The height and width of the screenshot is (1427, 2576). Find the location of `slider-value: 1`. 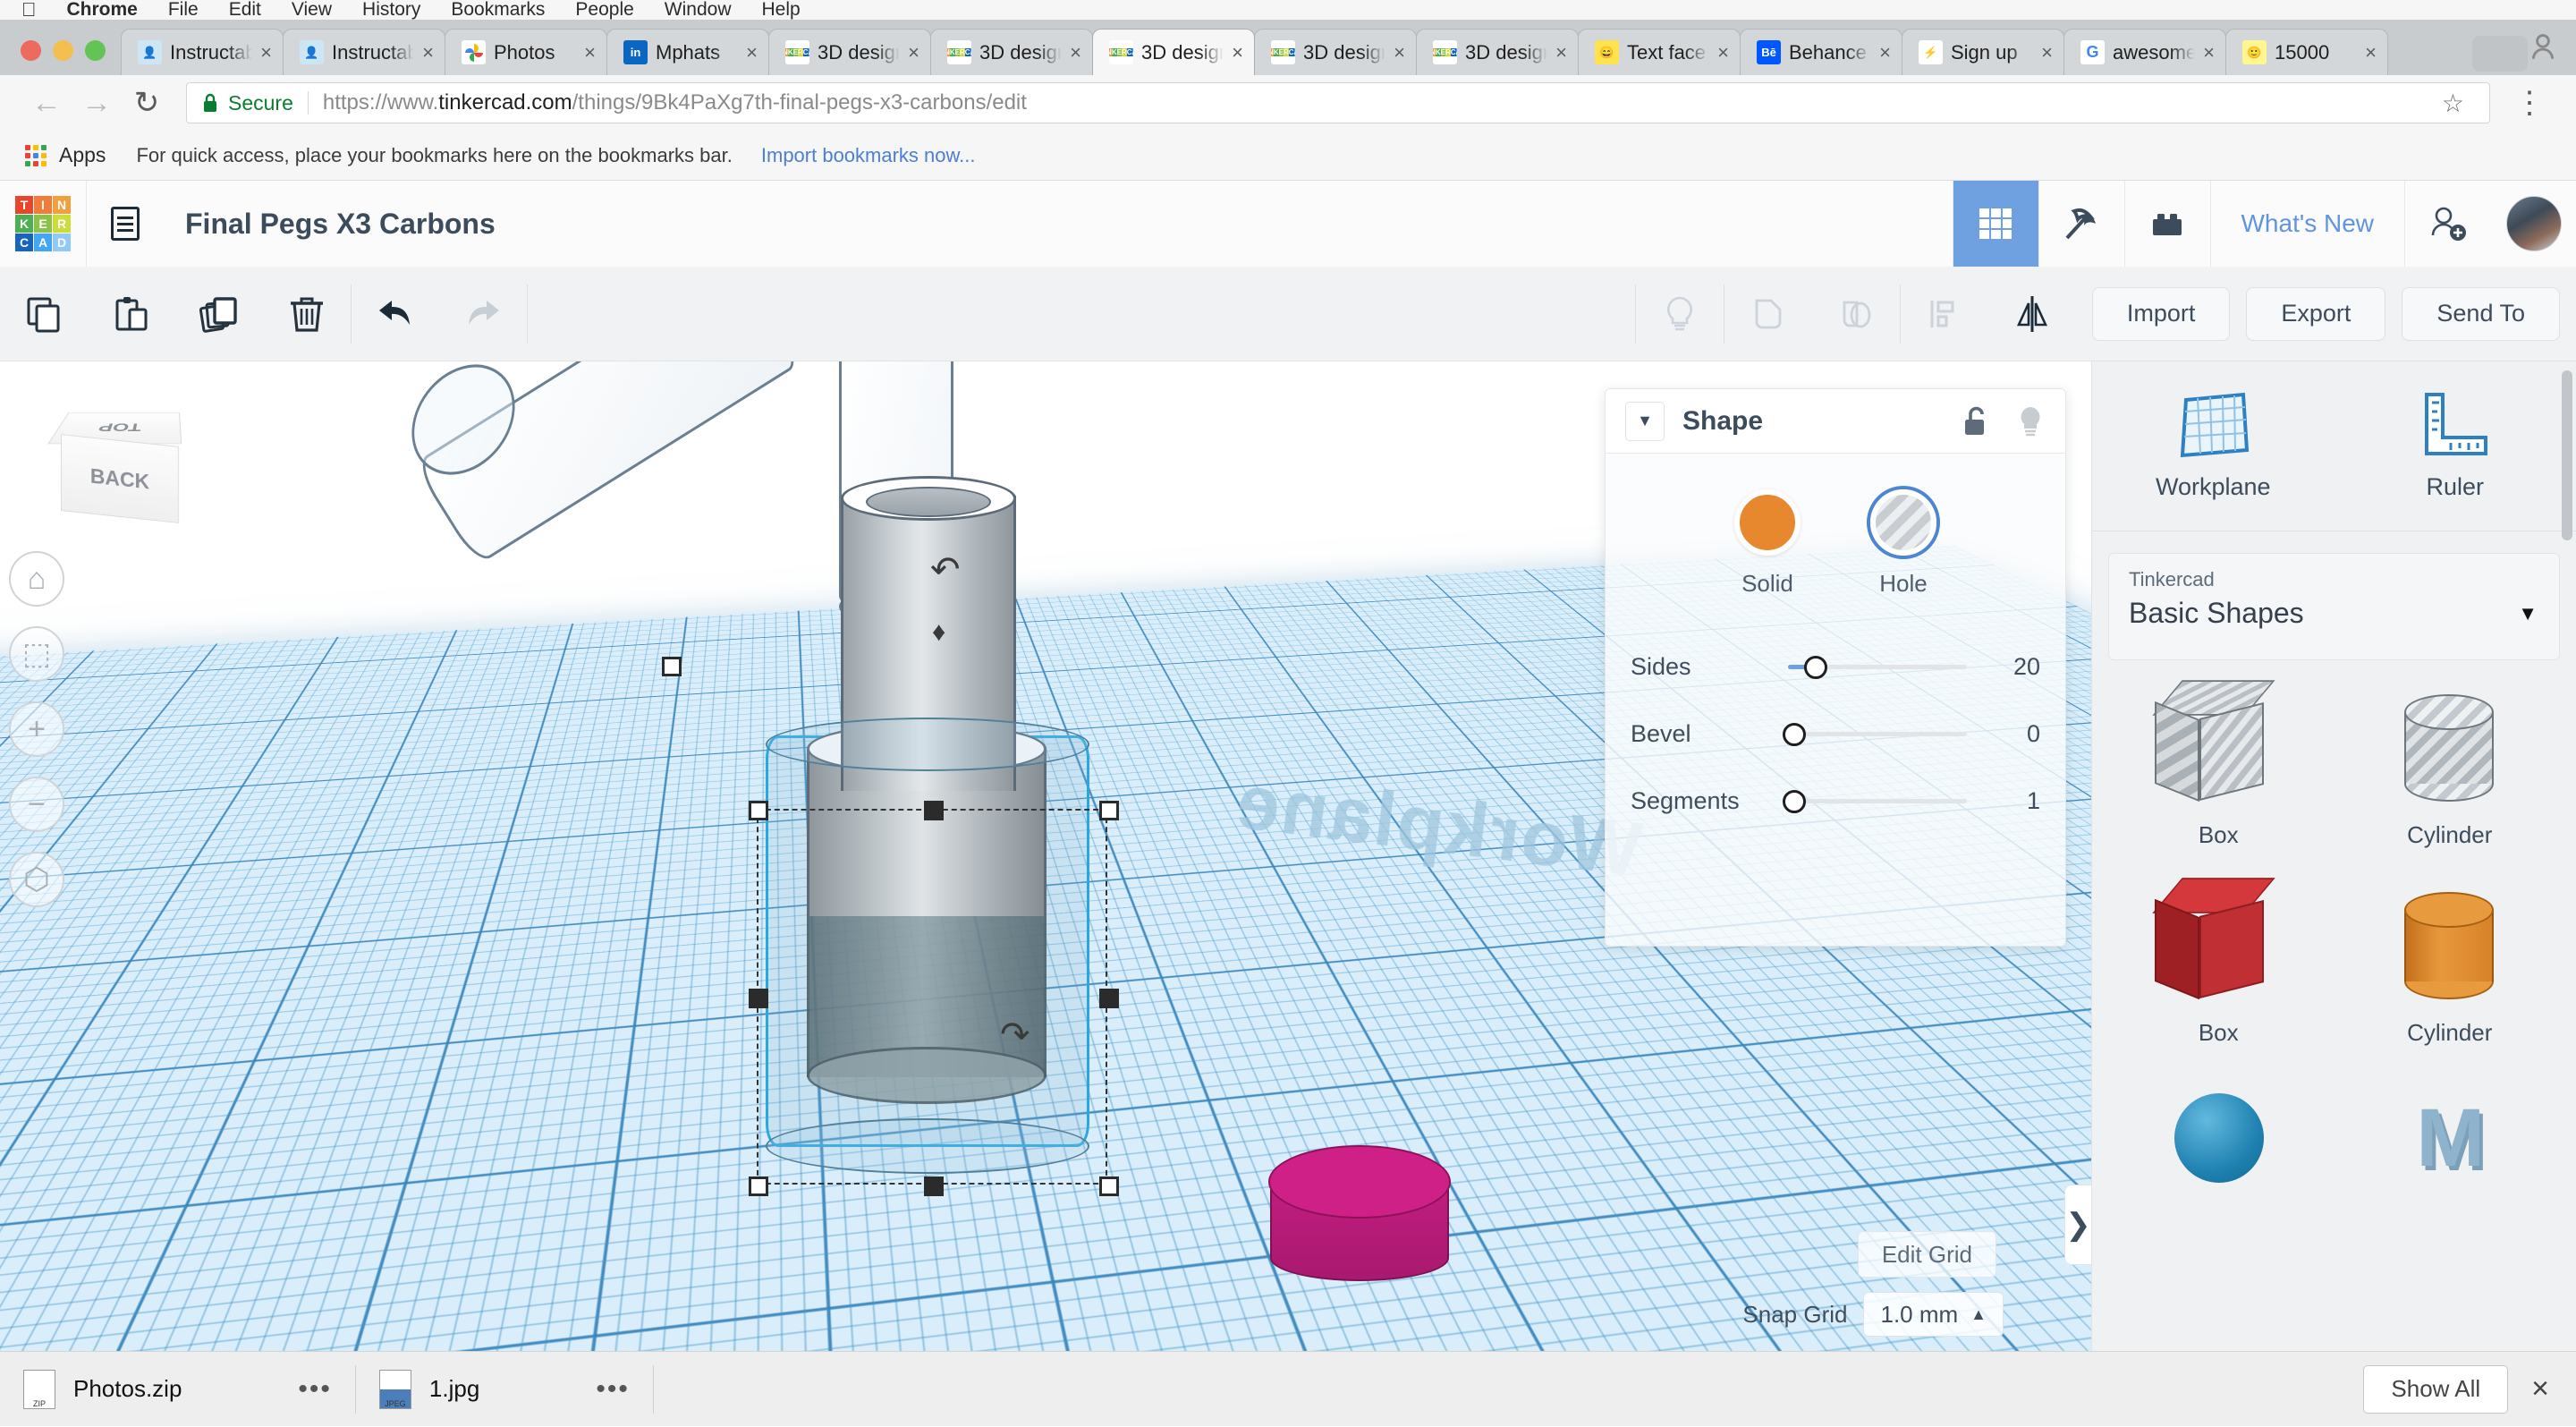

slider-value: 1 is located at coordinates (2003, 801).